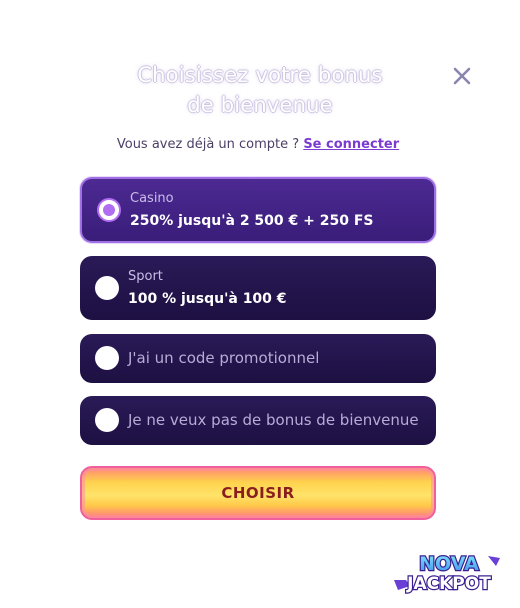 Image resolution: width=520 pixels, height=608 pixels. I want to click on bonus-option-sport: Sport 100 % jusqu'à 100 €, so click(258, 288).